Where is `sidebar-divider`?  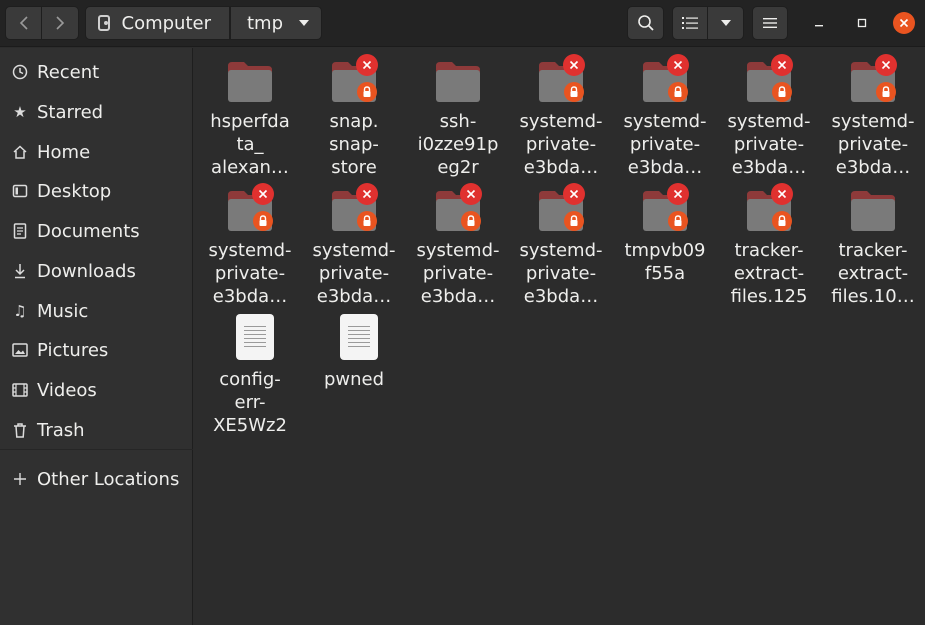 sidebar-divider is located at coordinates (96, 449).